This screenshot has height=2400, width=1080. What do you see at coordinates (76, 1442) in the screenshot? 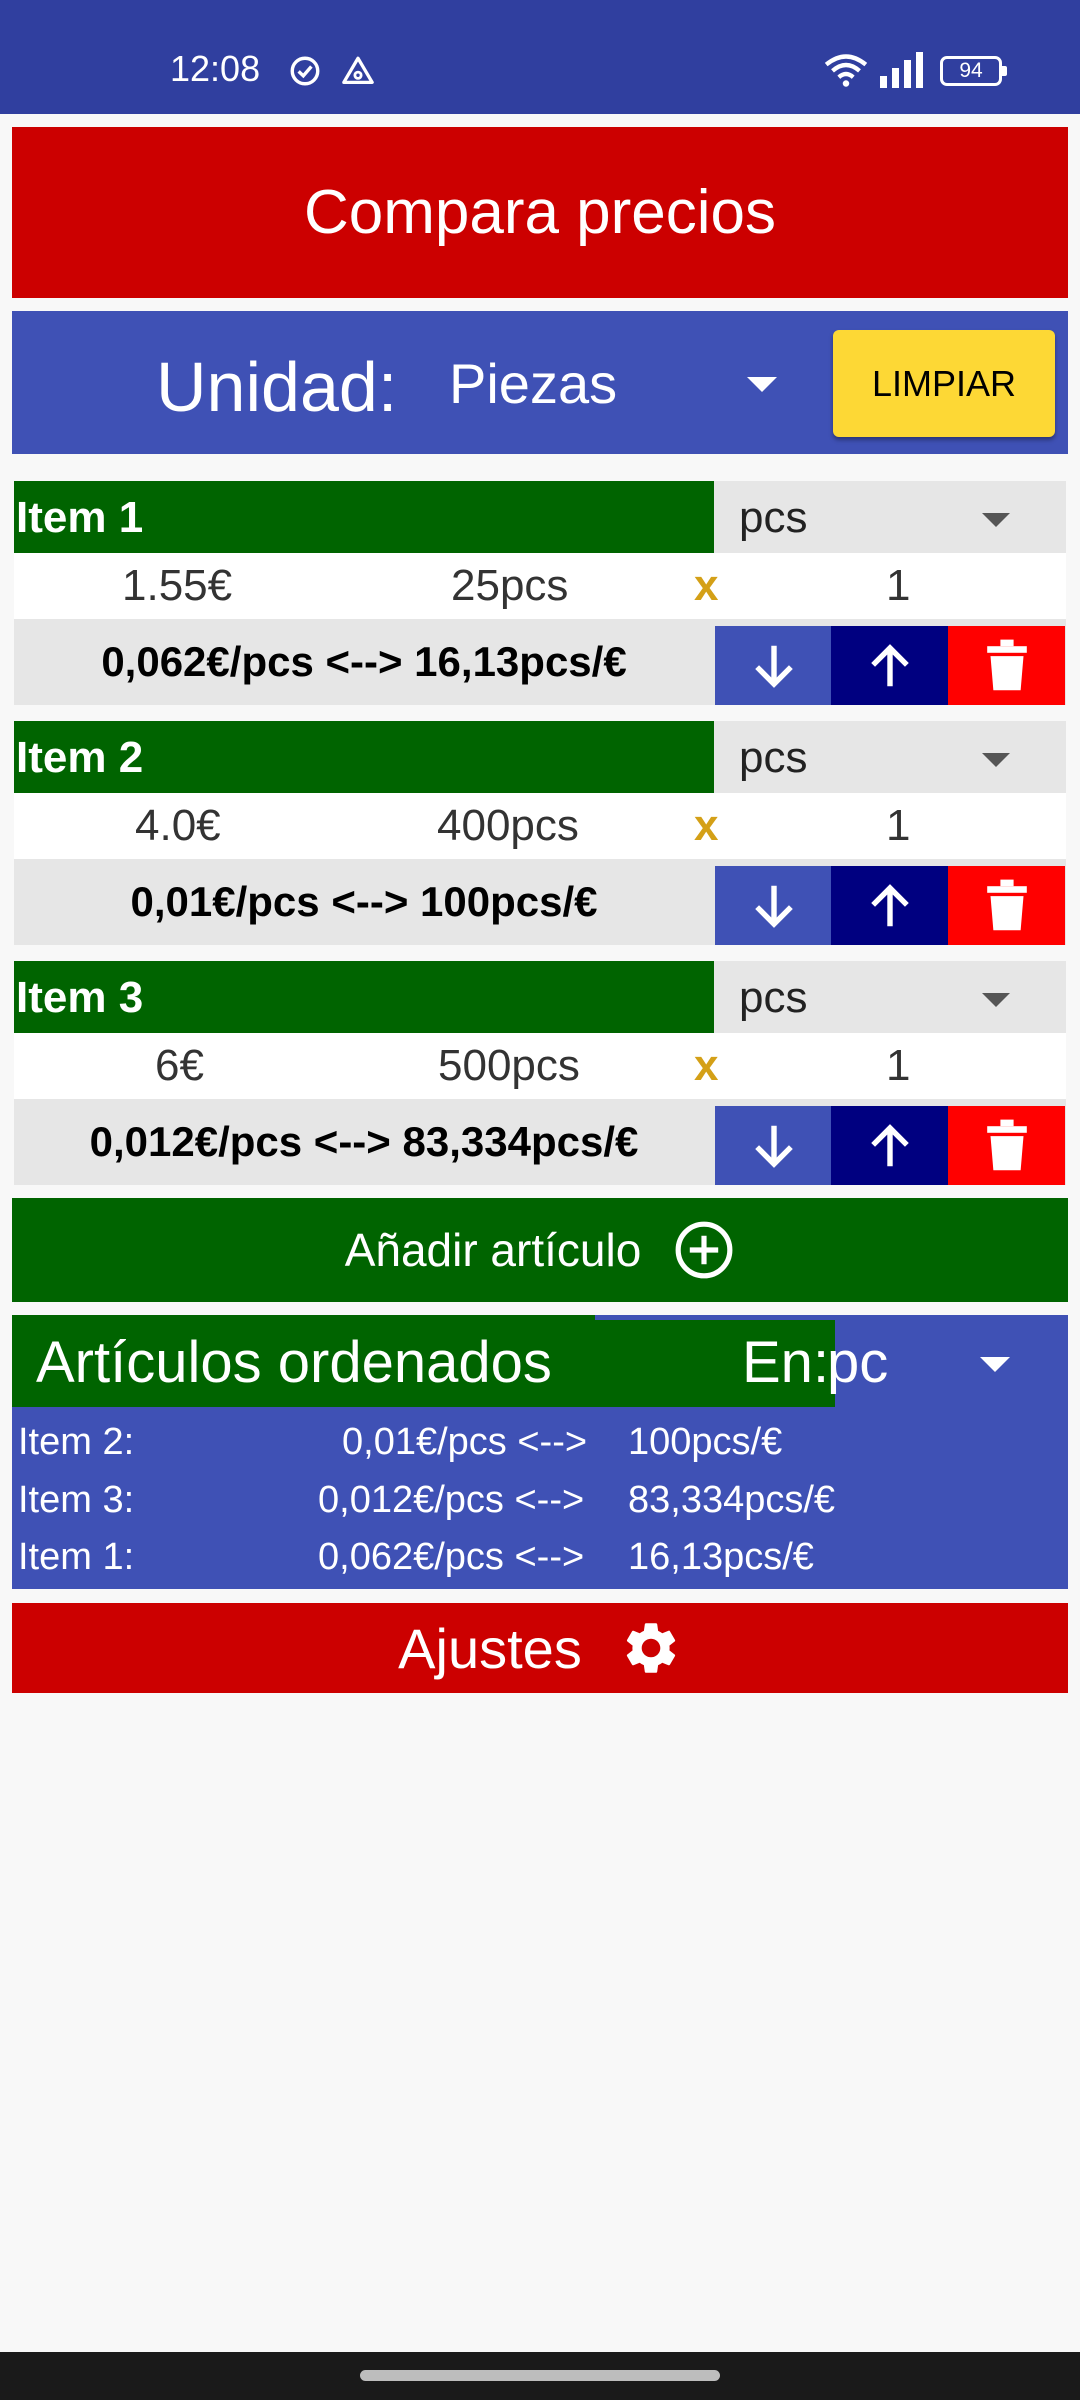
I see `sorted-item-name: Item 2:` at bounding box center [76, 1442].